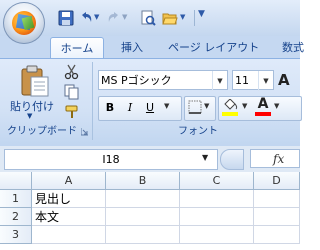 This screenshot has height=250, width=320. I want to click on cell-d2, so click(277, 217).